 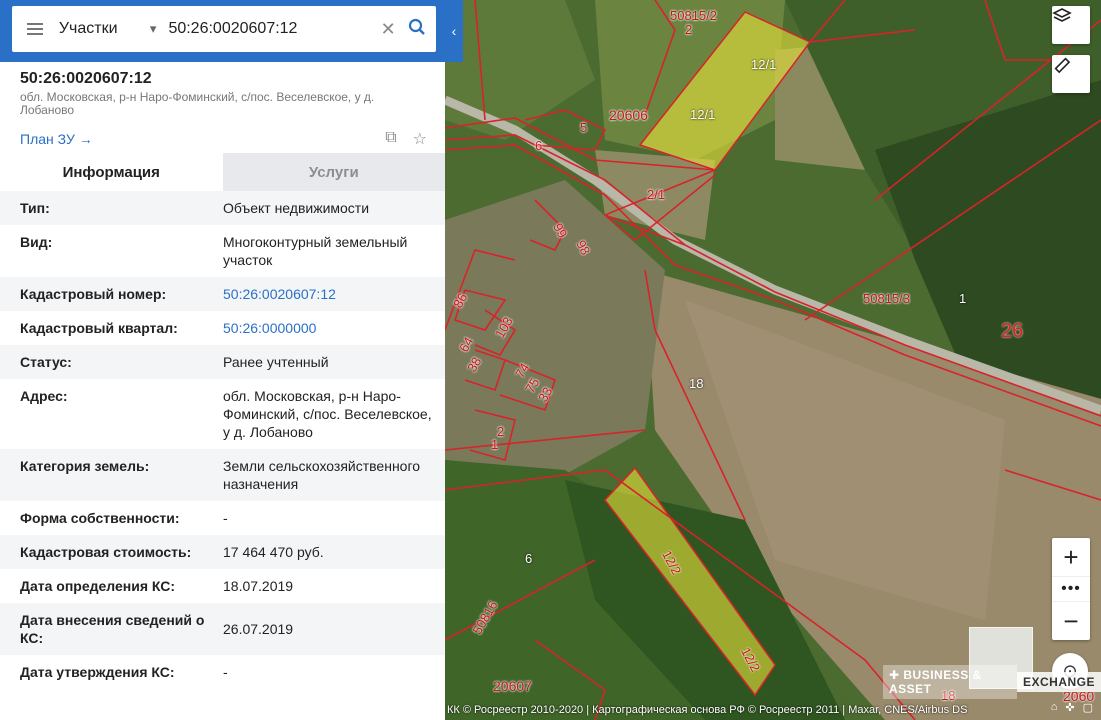 I want to click on category-select: Участки ▾, so click(x=113, y=29).